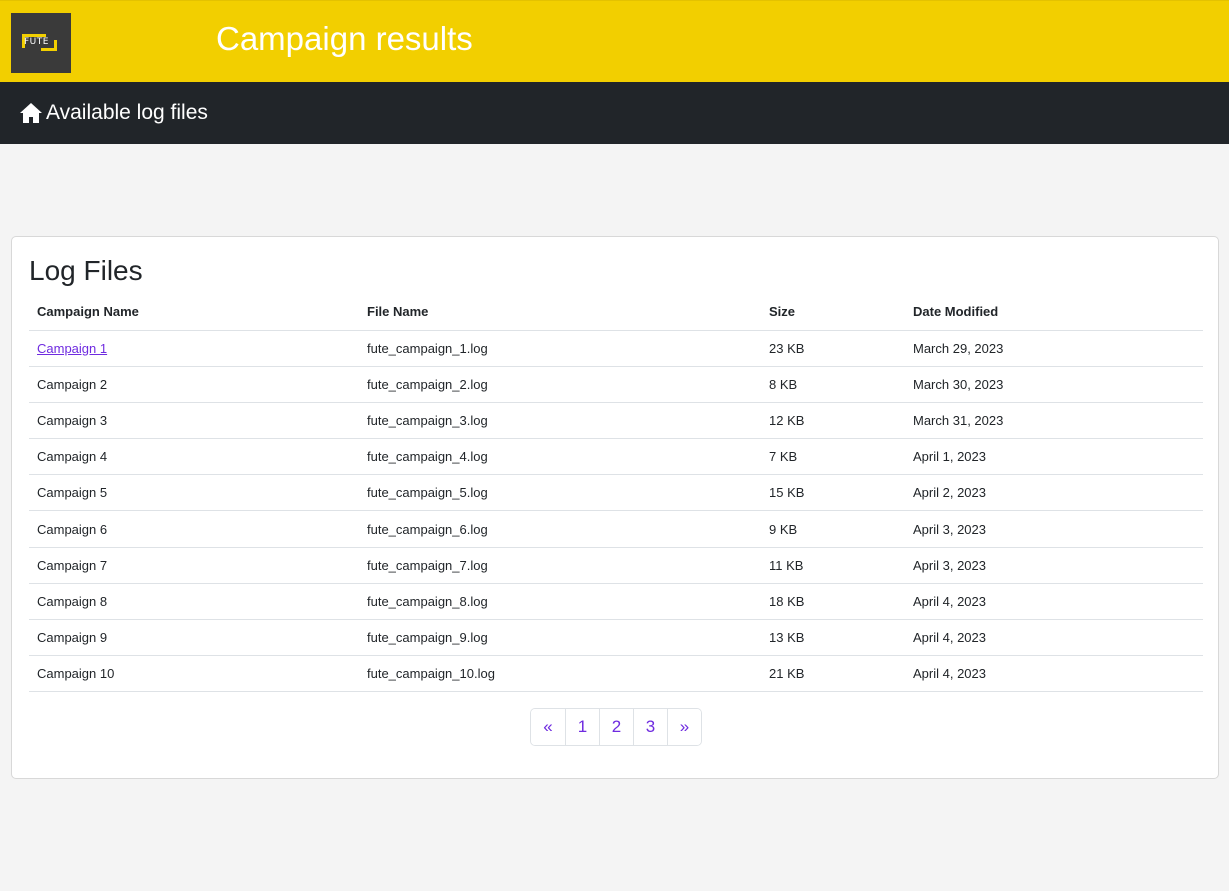 The image size is (1229, 891). Describe the element at coordinates (650, 727) in the screenshot. I see `pagination-page-3: 3` at that location.